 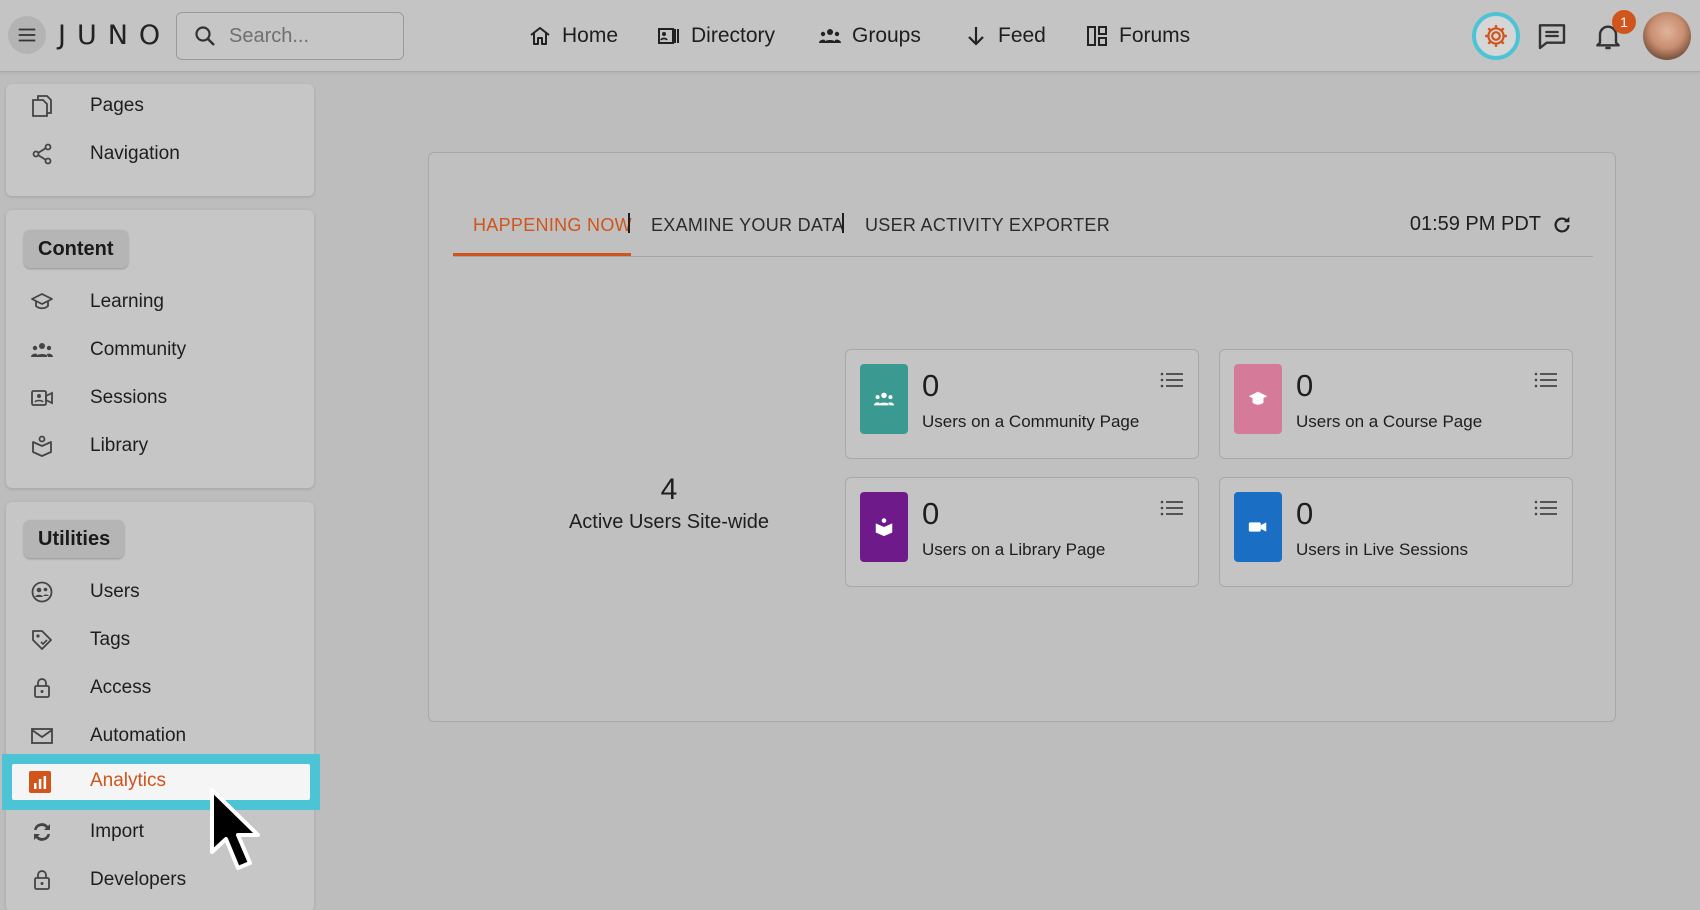 I want to click on app-logo: JUNO, so click(x=114, y=35).